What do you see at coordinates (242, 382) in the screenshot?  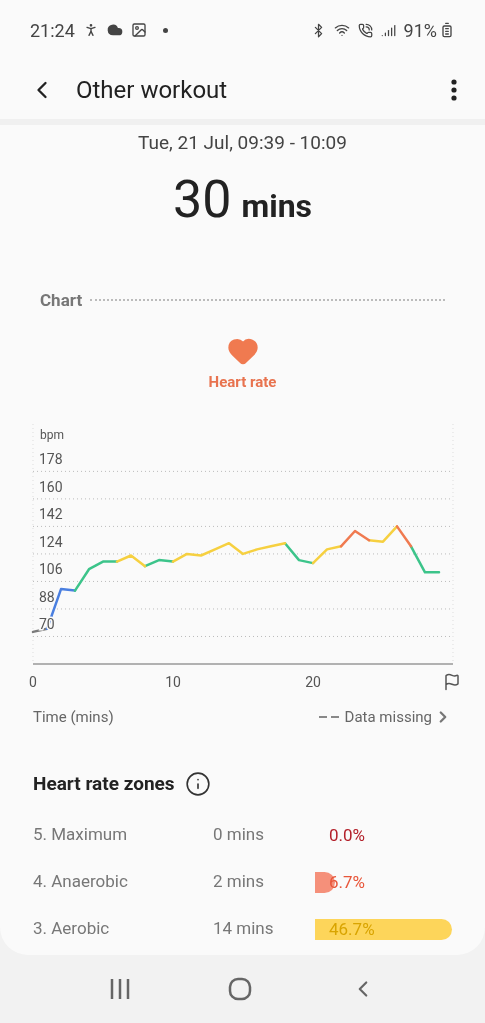 I see `metric-label: Heart rate` at bounding box center [242, 382].